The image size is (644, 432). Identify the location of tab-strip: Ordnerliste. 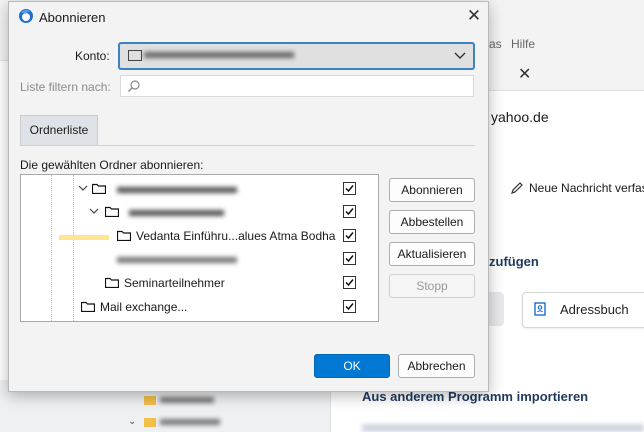
(247, 130).